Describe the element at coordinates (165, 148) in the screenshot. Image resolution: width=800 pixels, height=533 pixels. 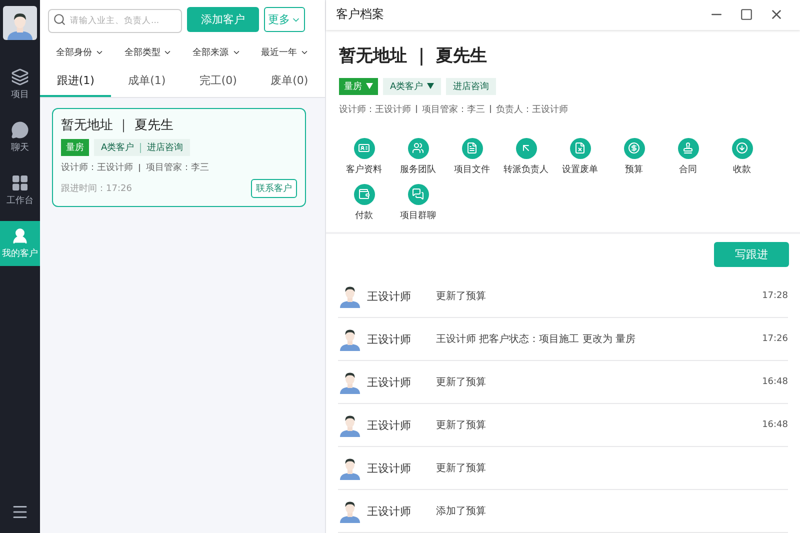
I see `tag-label: 进店咨询` at that location.